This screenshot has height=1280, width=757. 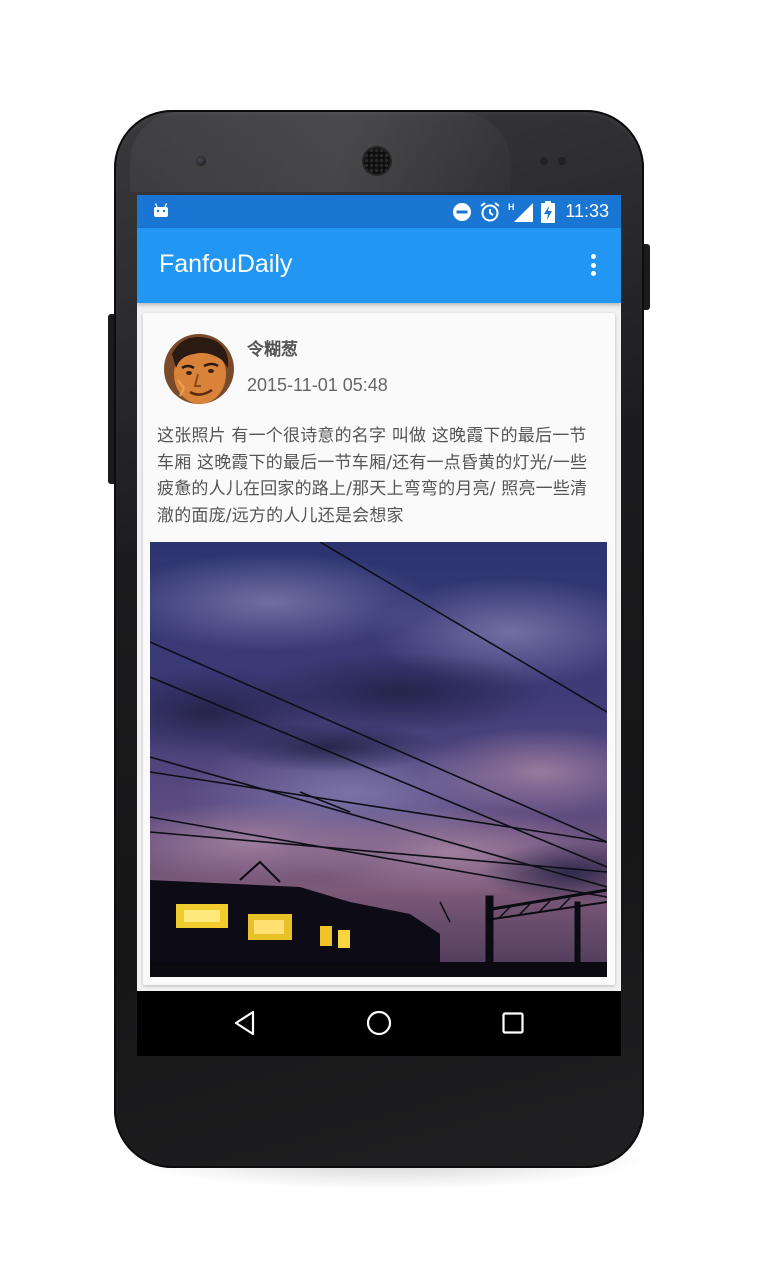 I want to click on recents-button, so click(x=513, y=1023).